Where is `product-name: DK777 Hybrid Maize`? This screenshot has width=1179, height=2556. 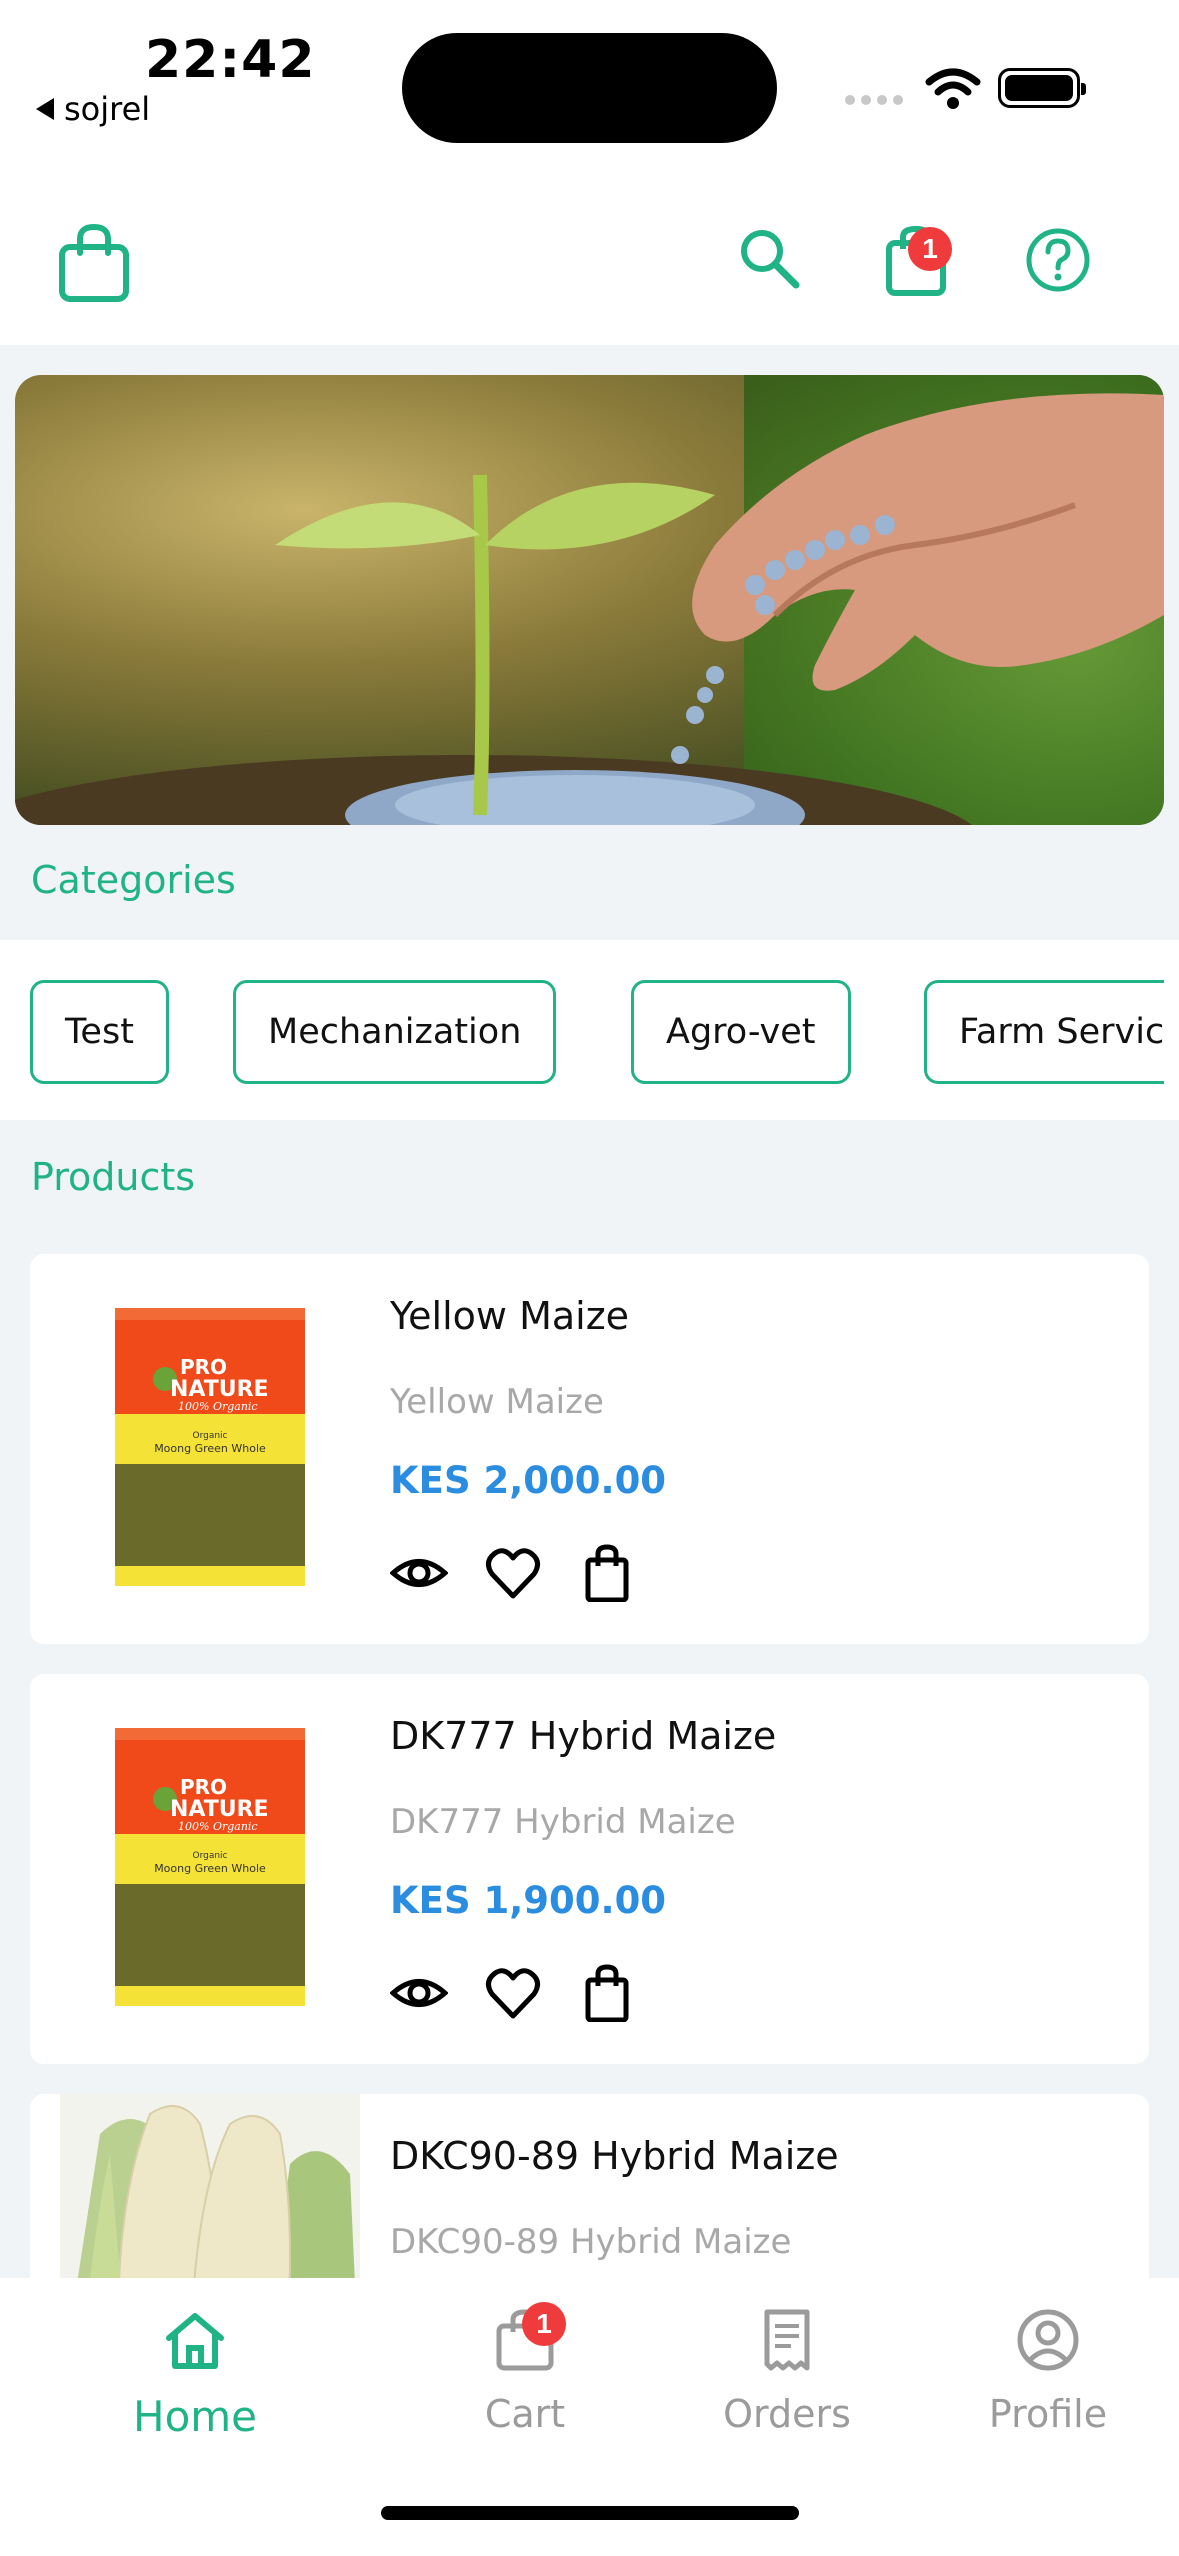 product-name: DK777 Hybrid Maize is located at coordinates (583, 1736).